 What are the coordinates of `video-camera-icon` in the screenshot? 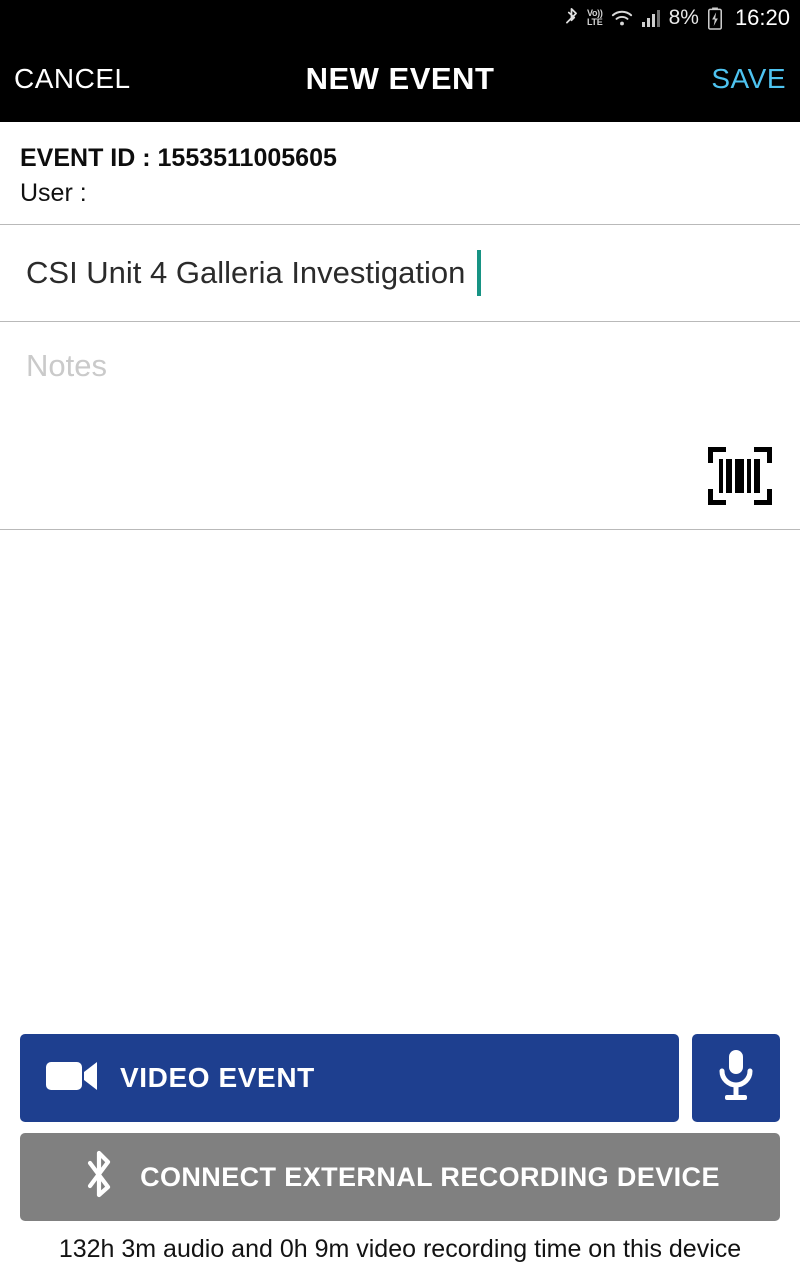 It's located at (72, 1078).